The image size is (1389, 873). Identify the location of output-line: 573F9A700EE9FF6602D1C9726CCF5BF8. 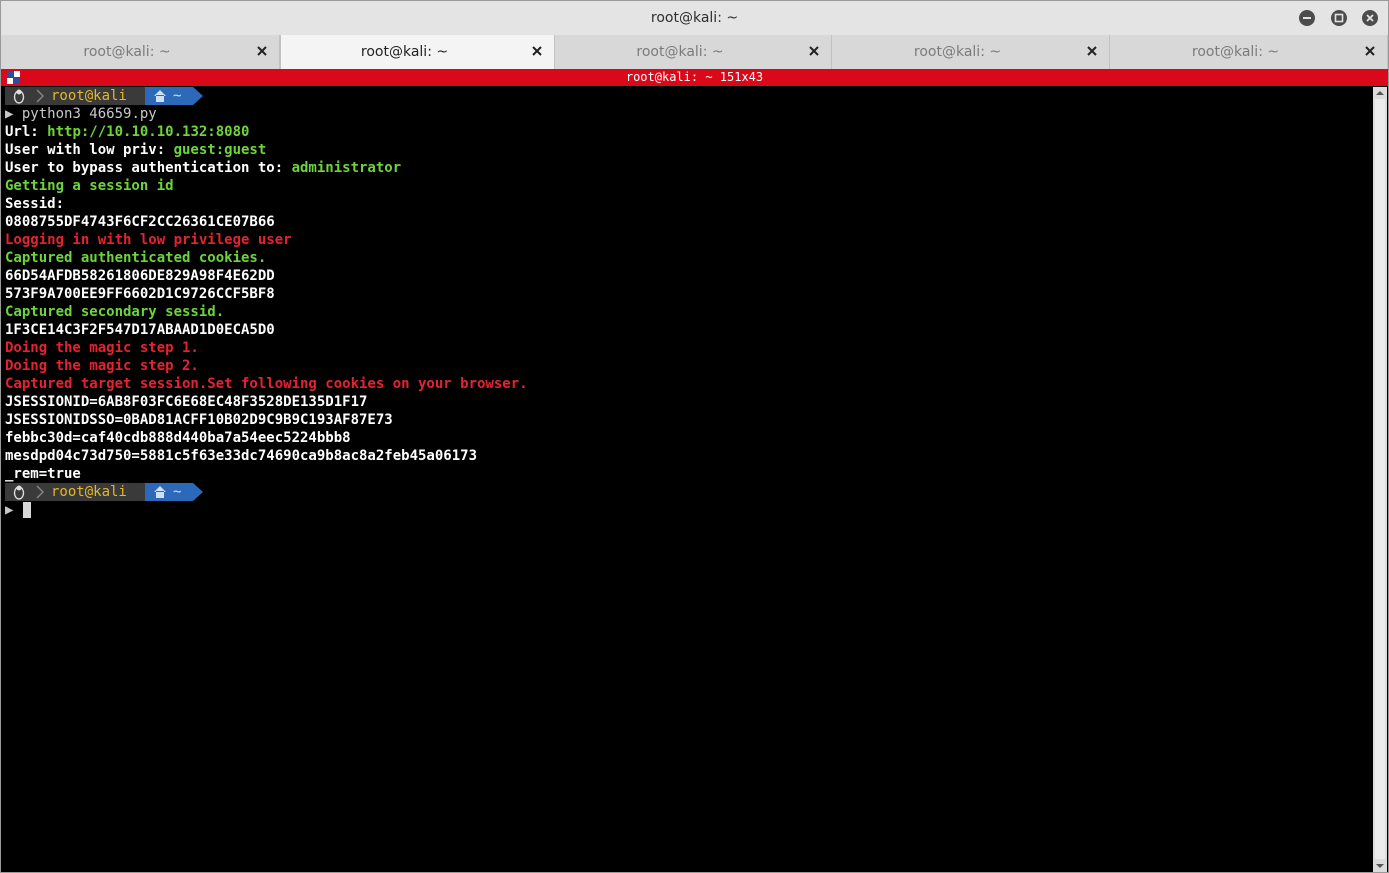
(140, 294).